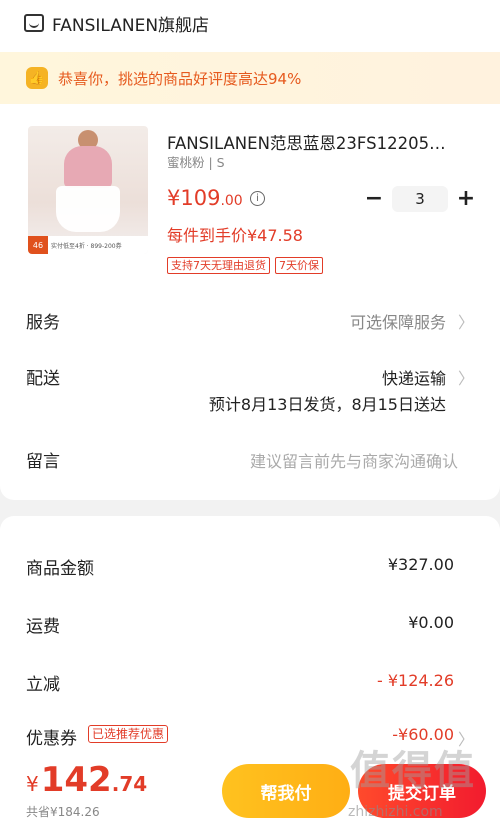 Image resolution: width=500 pixels, height=833 pixels. Describe the element at coordinates (63, 812) in the screenshot. I see `total-saved: 共省¥184.26` at that location.